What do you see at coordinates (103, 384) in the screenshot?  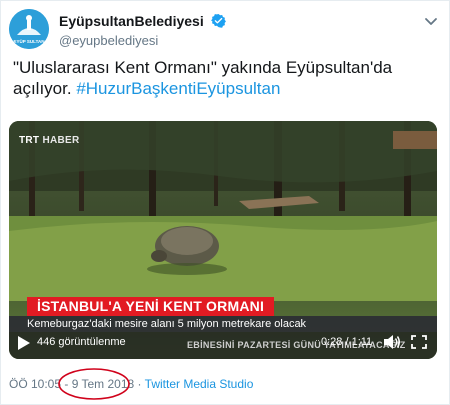 I see `tweet-date: 9 Tem 2018` at bounding box center [103, 384].